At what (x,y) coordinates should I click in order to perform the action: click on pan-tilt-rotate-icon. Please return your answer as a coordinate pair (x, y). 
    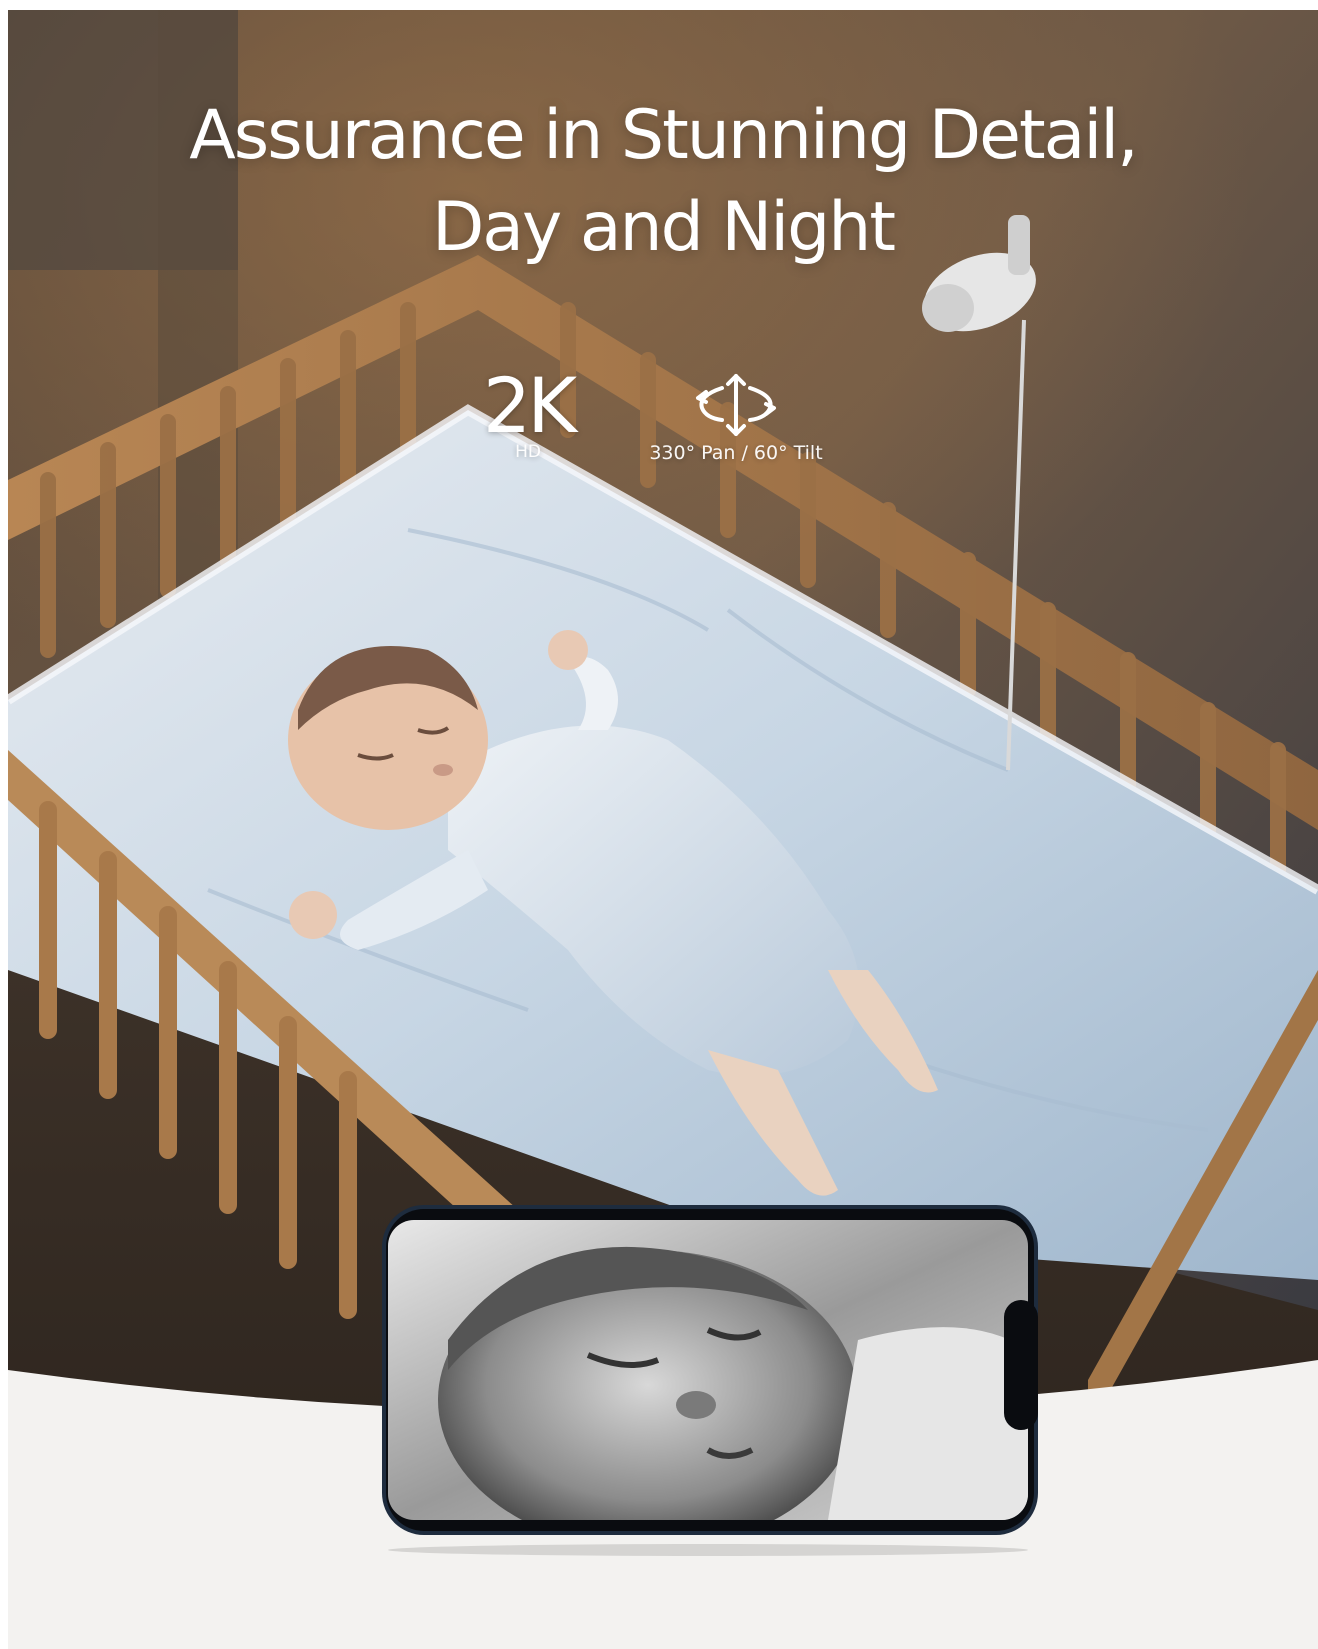
    Looking at the image, I should click on (736, 405).